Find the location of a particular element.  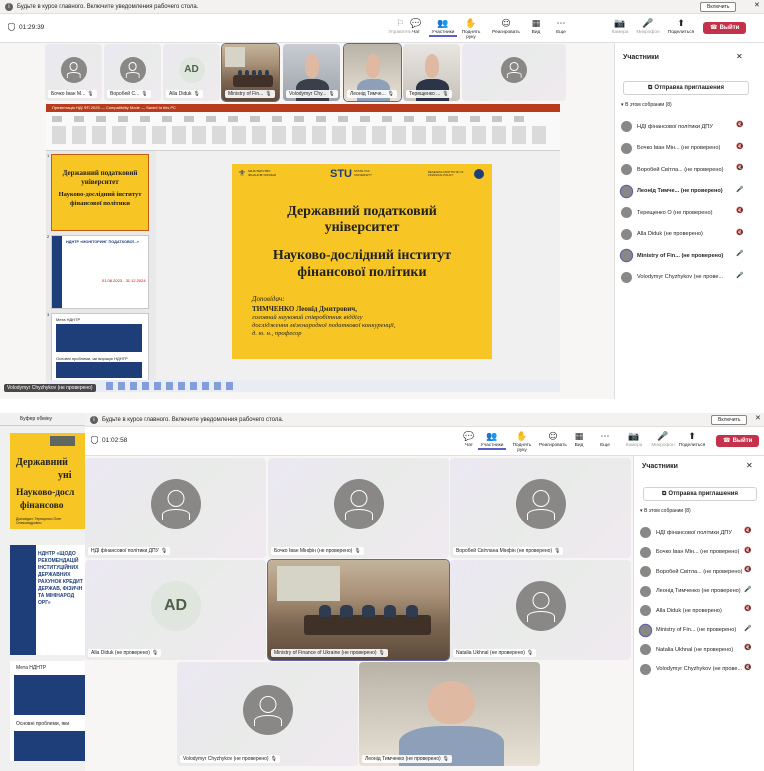

participant-row: Леонід Тимче... (не проверено) is located at coordinates (676, 191).